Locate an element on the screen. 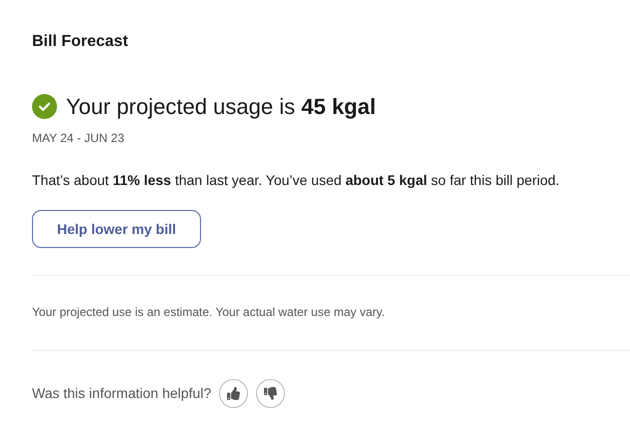 The height and width of the screenshot is (442, 630). thumbs-up-button is located at coordinates (233, 393).